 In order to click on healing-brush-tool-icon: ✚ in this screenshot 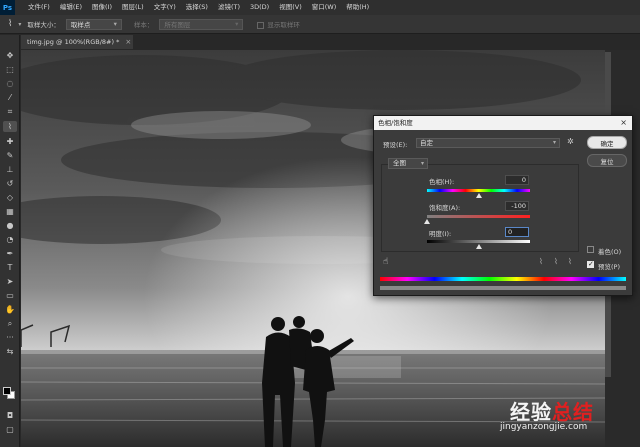, I will do `click(10, 141)`.